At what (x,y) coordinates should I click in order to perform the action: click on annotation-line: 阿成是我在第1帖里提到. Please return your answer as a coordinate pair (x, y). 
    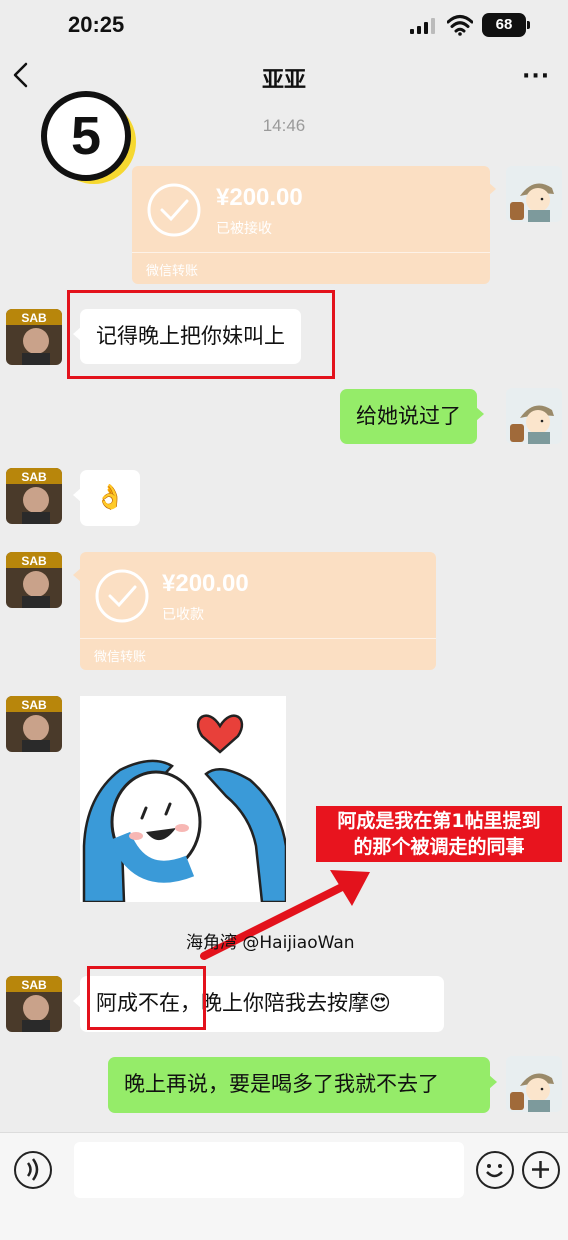
    Looking at the image, I should click on (439, 821).